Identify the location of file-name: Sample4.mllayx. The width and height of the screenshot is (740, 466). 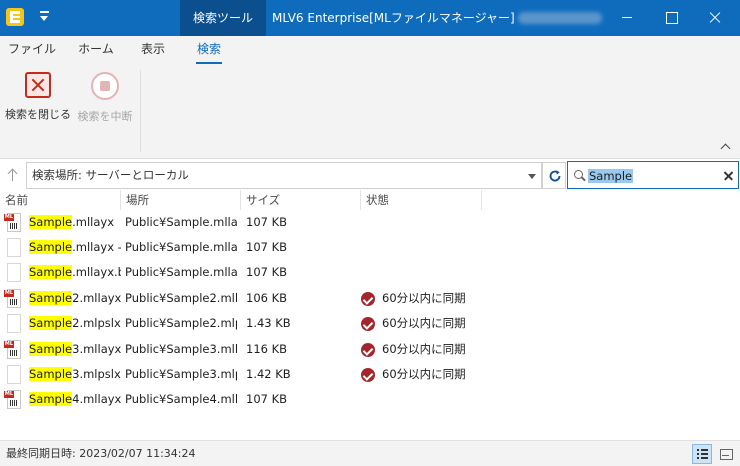
(75, 399).